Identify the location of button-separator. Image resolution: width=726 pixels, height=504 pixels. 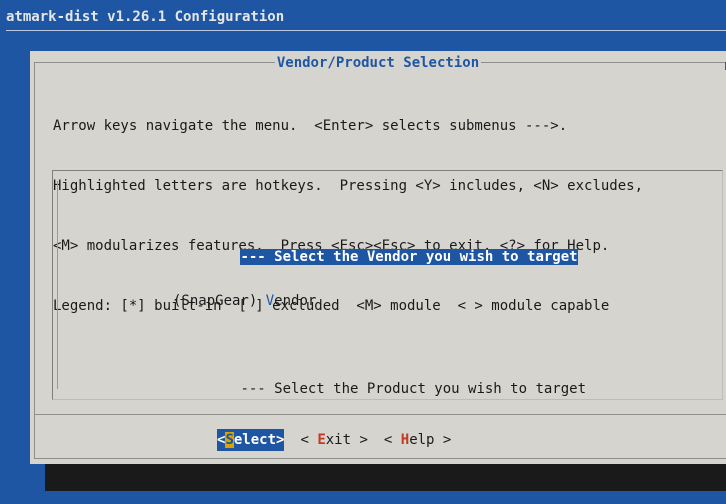
(380, 414).